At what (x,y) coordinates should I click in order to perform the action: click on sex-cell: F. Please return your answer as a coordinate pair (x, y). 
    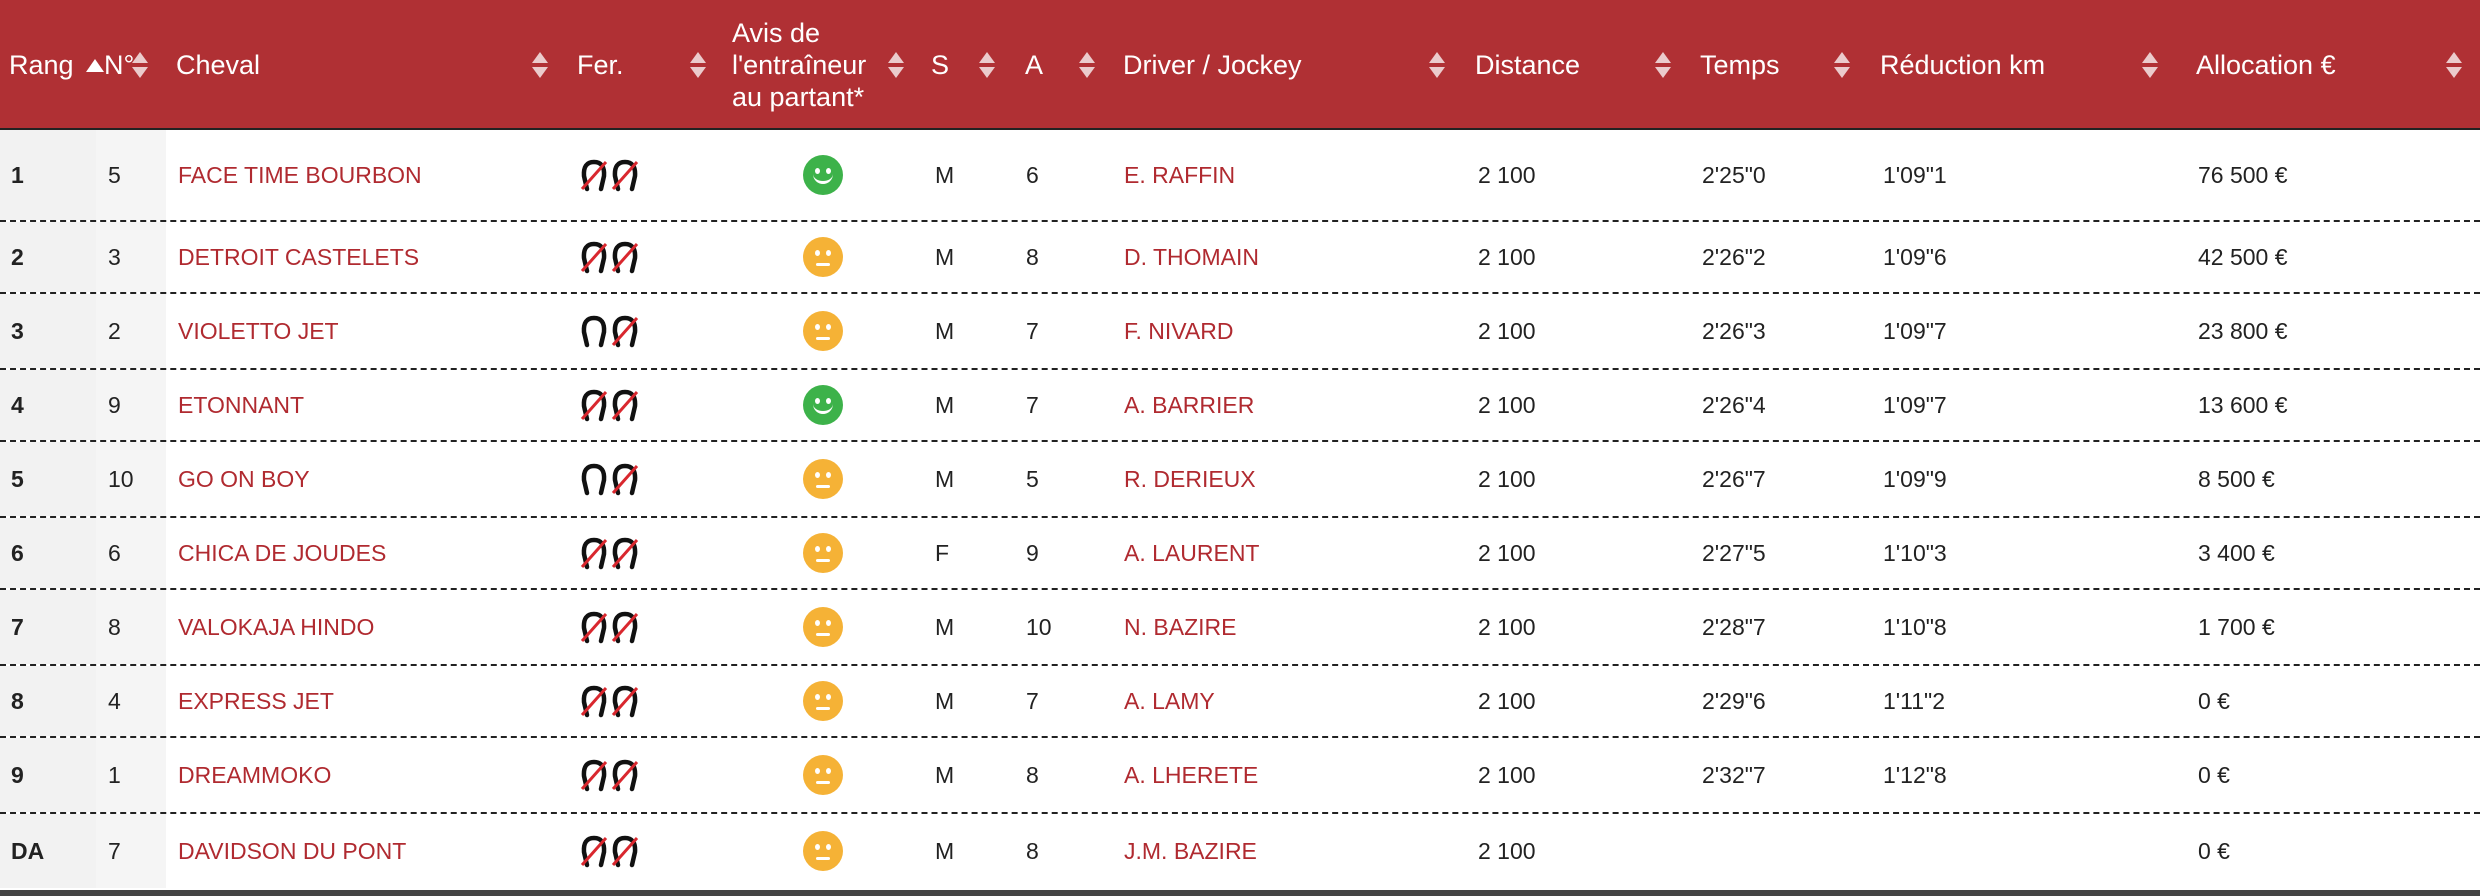
    Looking at the image, I should click on (942, 552).